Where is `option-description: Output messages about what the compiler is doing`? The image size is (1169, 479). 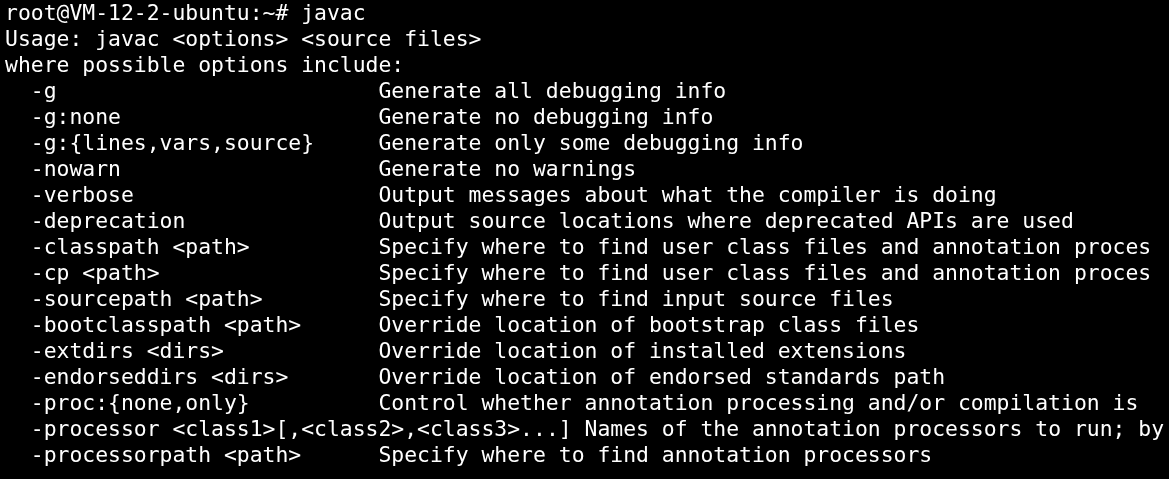
option-description: Output messages about what the compiler is doing is located at coordinates (687, 195).